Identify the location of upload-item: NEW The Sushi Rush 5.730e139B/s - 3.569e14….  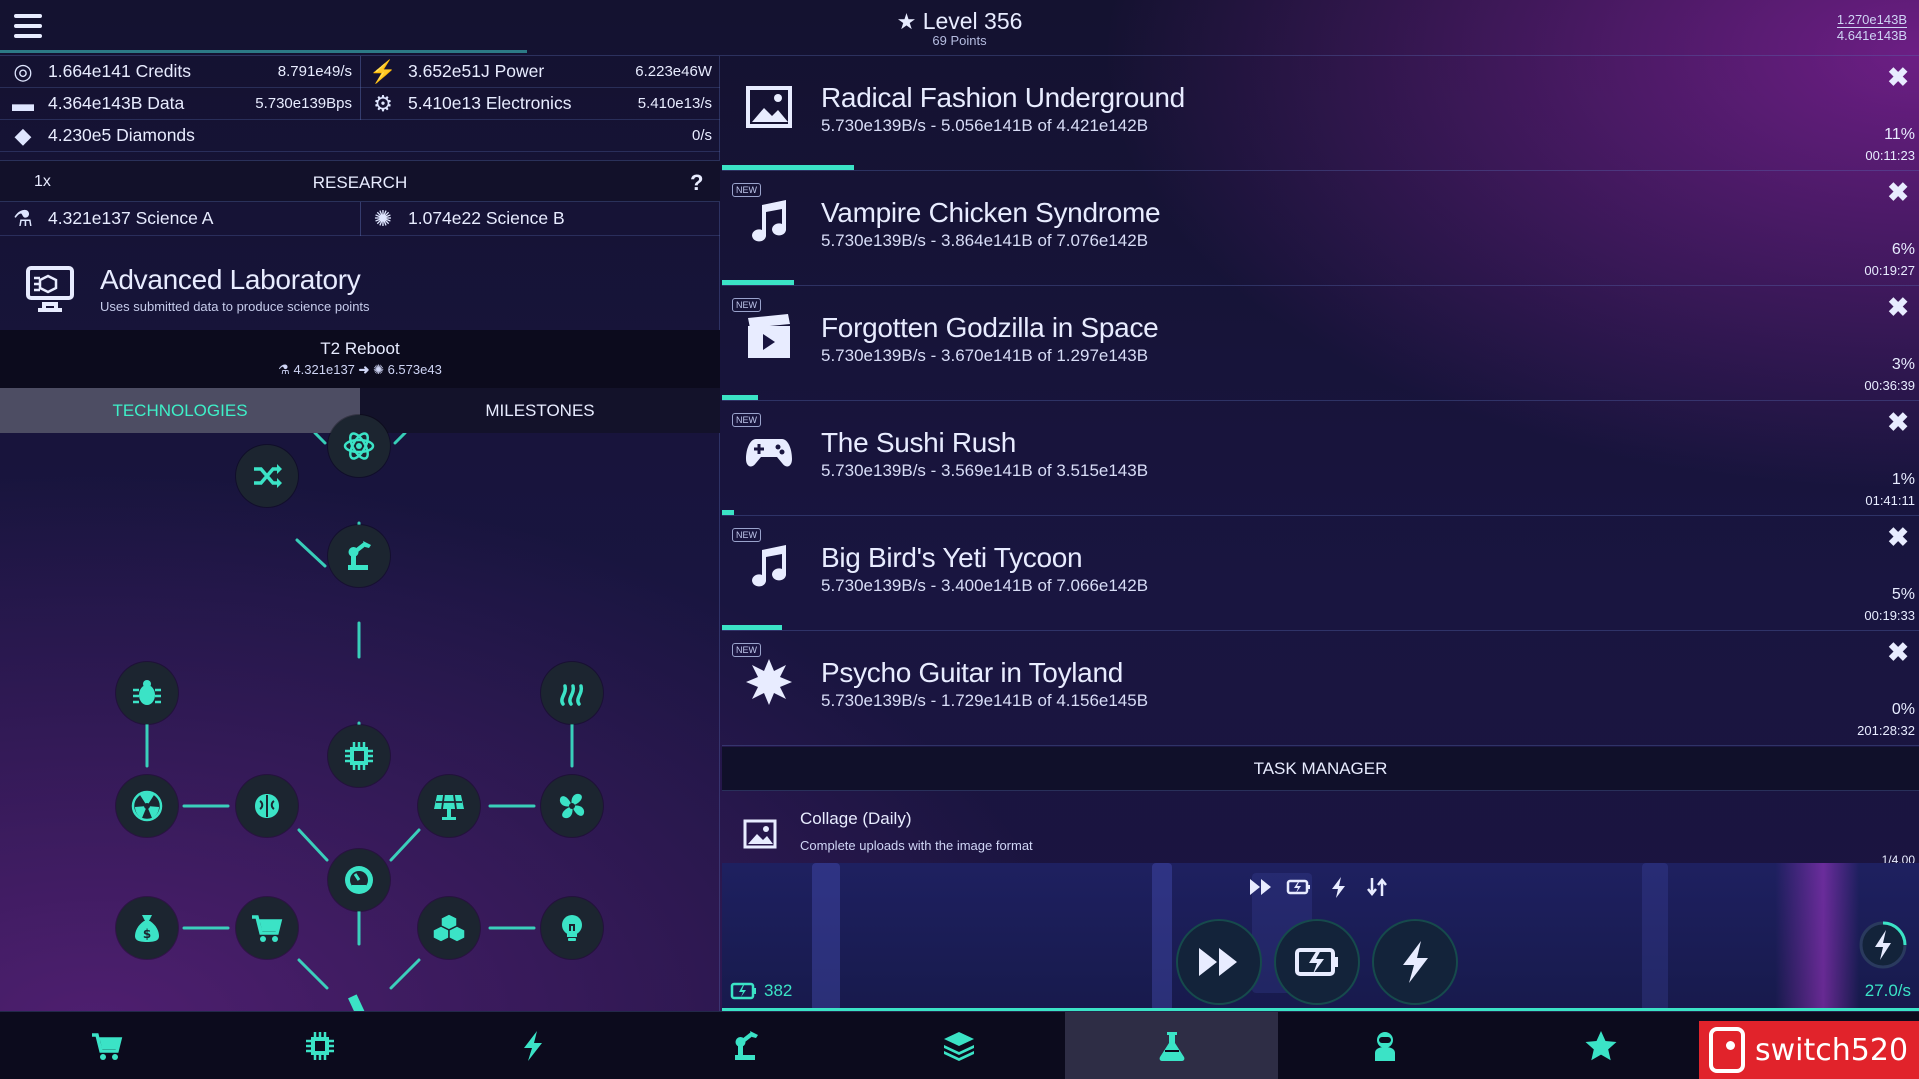
(1320, 458).